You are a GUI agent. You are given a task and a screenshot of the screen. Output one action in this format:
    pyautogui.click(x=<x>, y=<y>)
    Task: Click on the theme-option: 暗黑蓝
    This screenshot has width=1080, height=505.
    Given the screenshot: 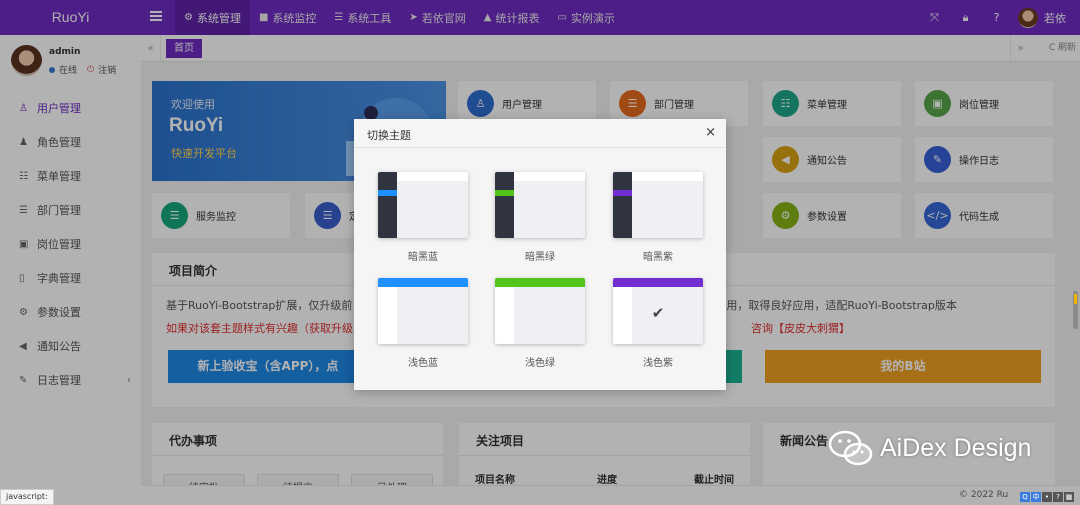 What is the action you would take?
    pyautogui.click(x=423, y=217)
    